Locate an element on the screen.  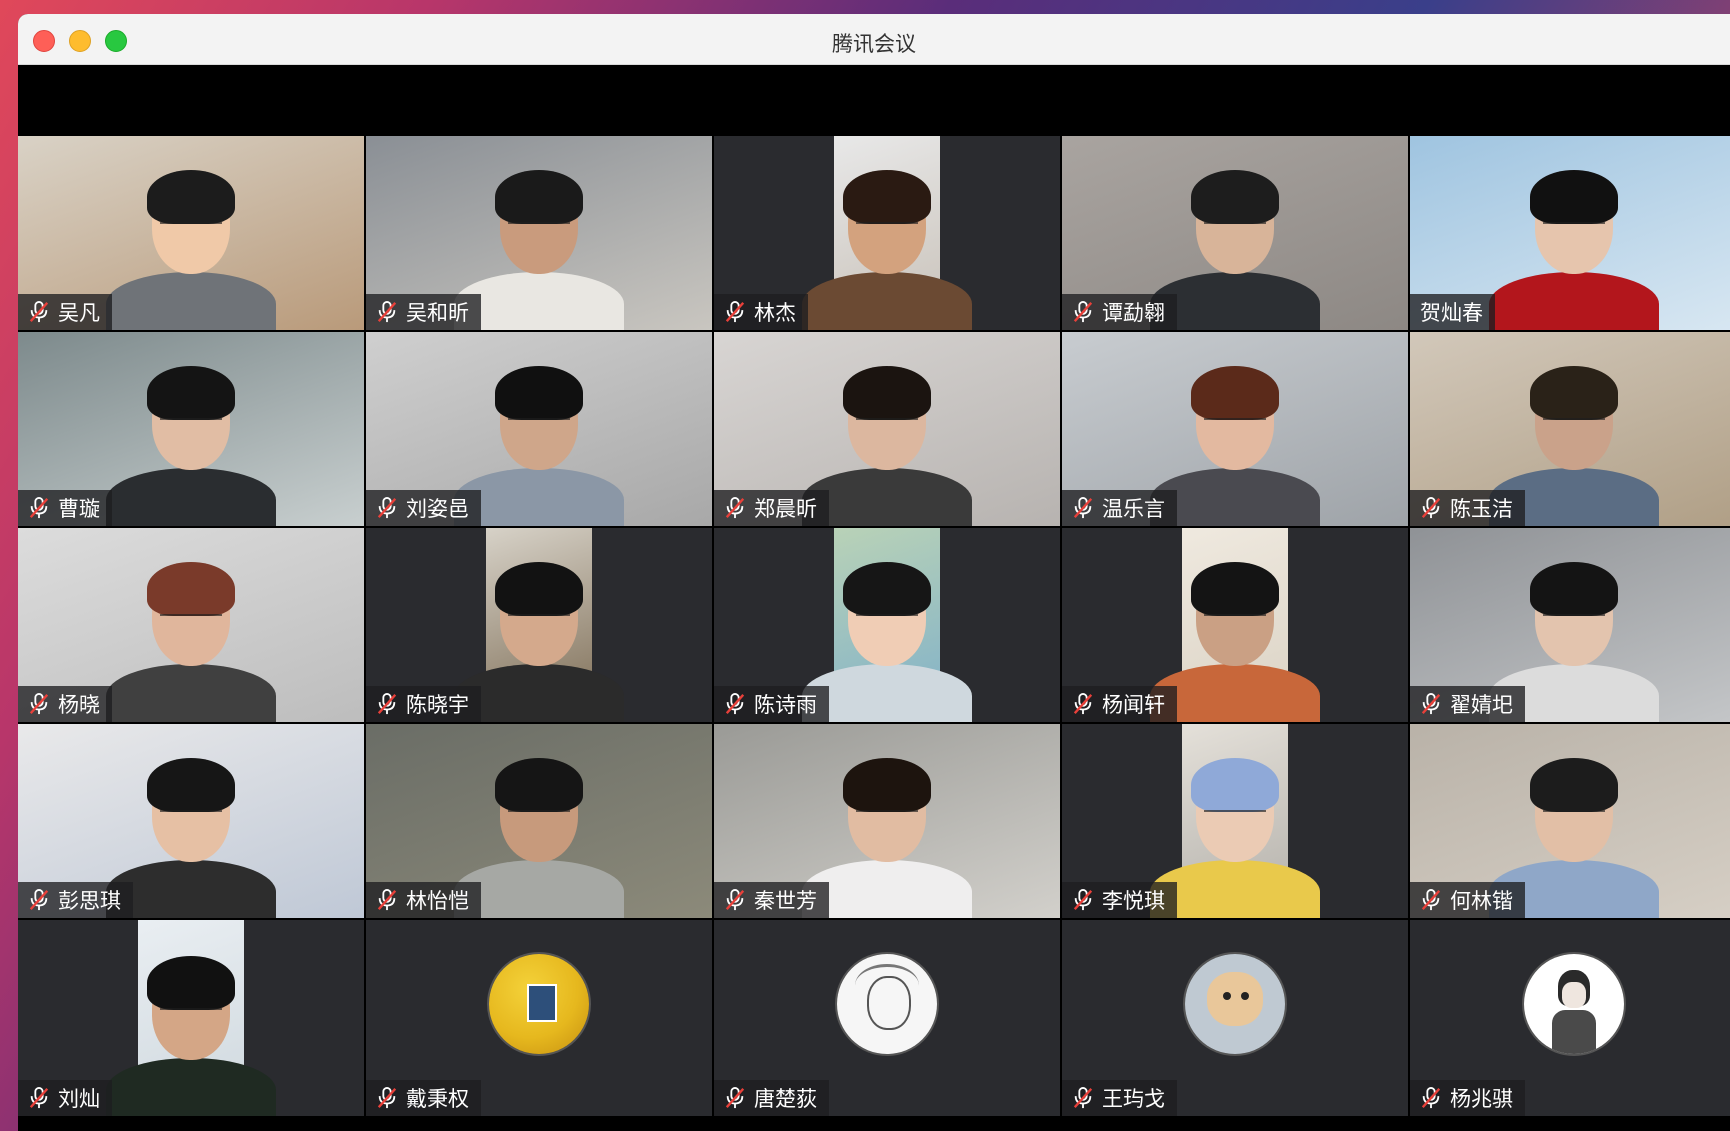
top-spacer is located at coordinates (874, 100).